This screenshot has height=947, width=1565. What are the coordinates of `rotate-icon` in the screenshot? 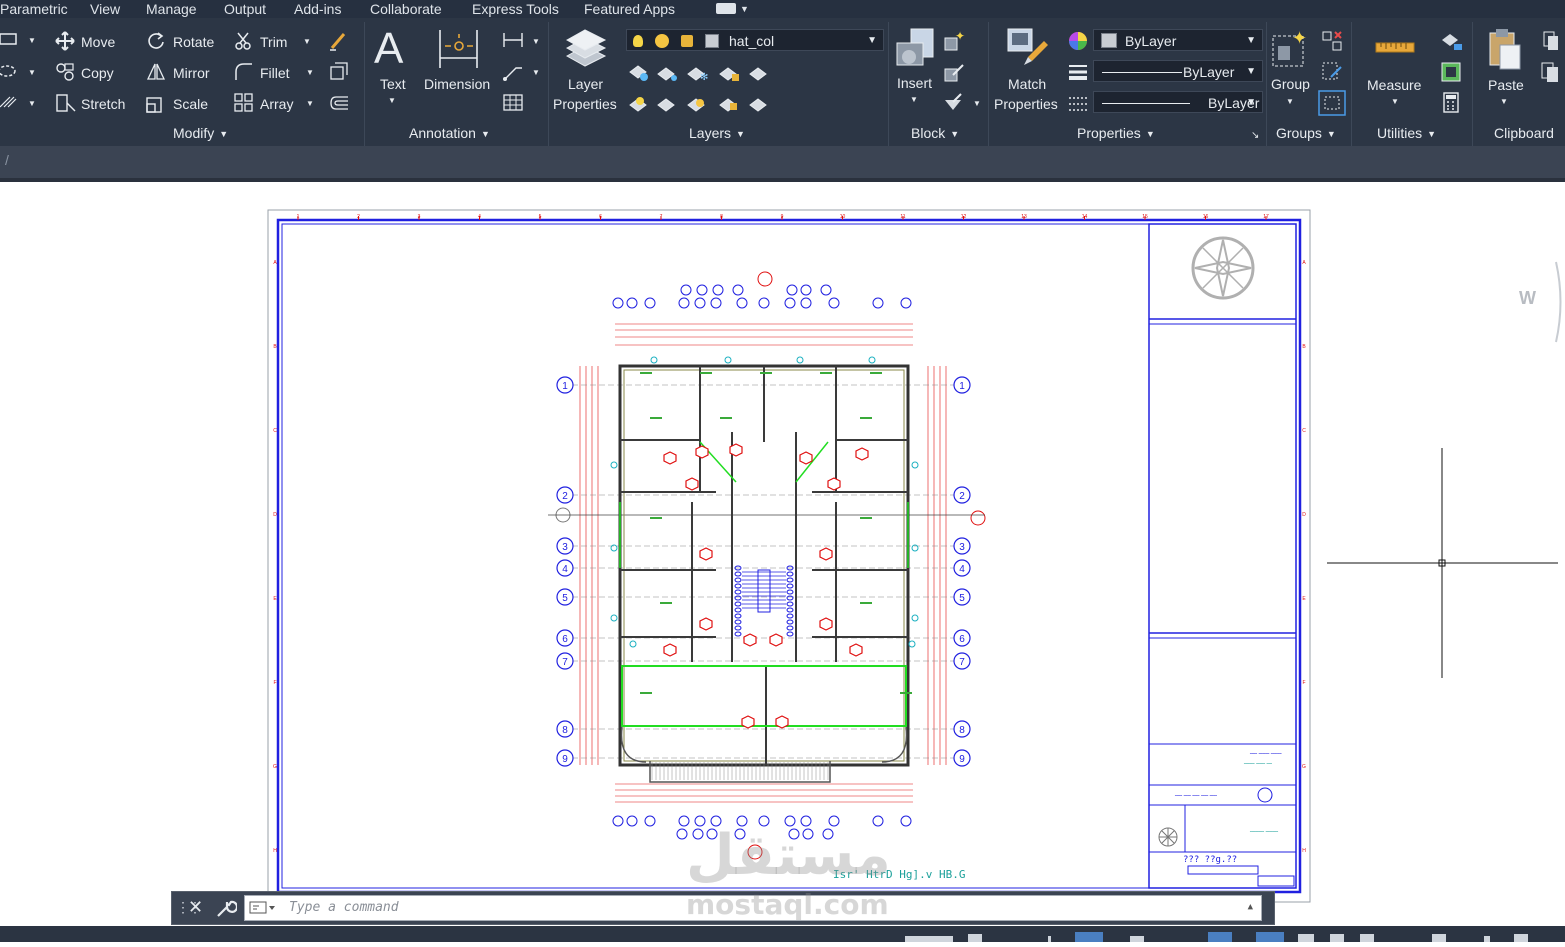 It's located at (156, 41).